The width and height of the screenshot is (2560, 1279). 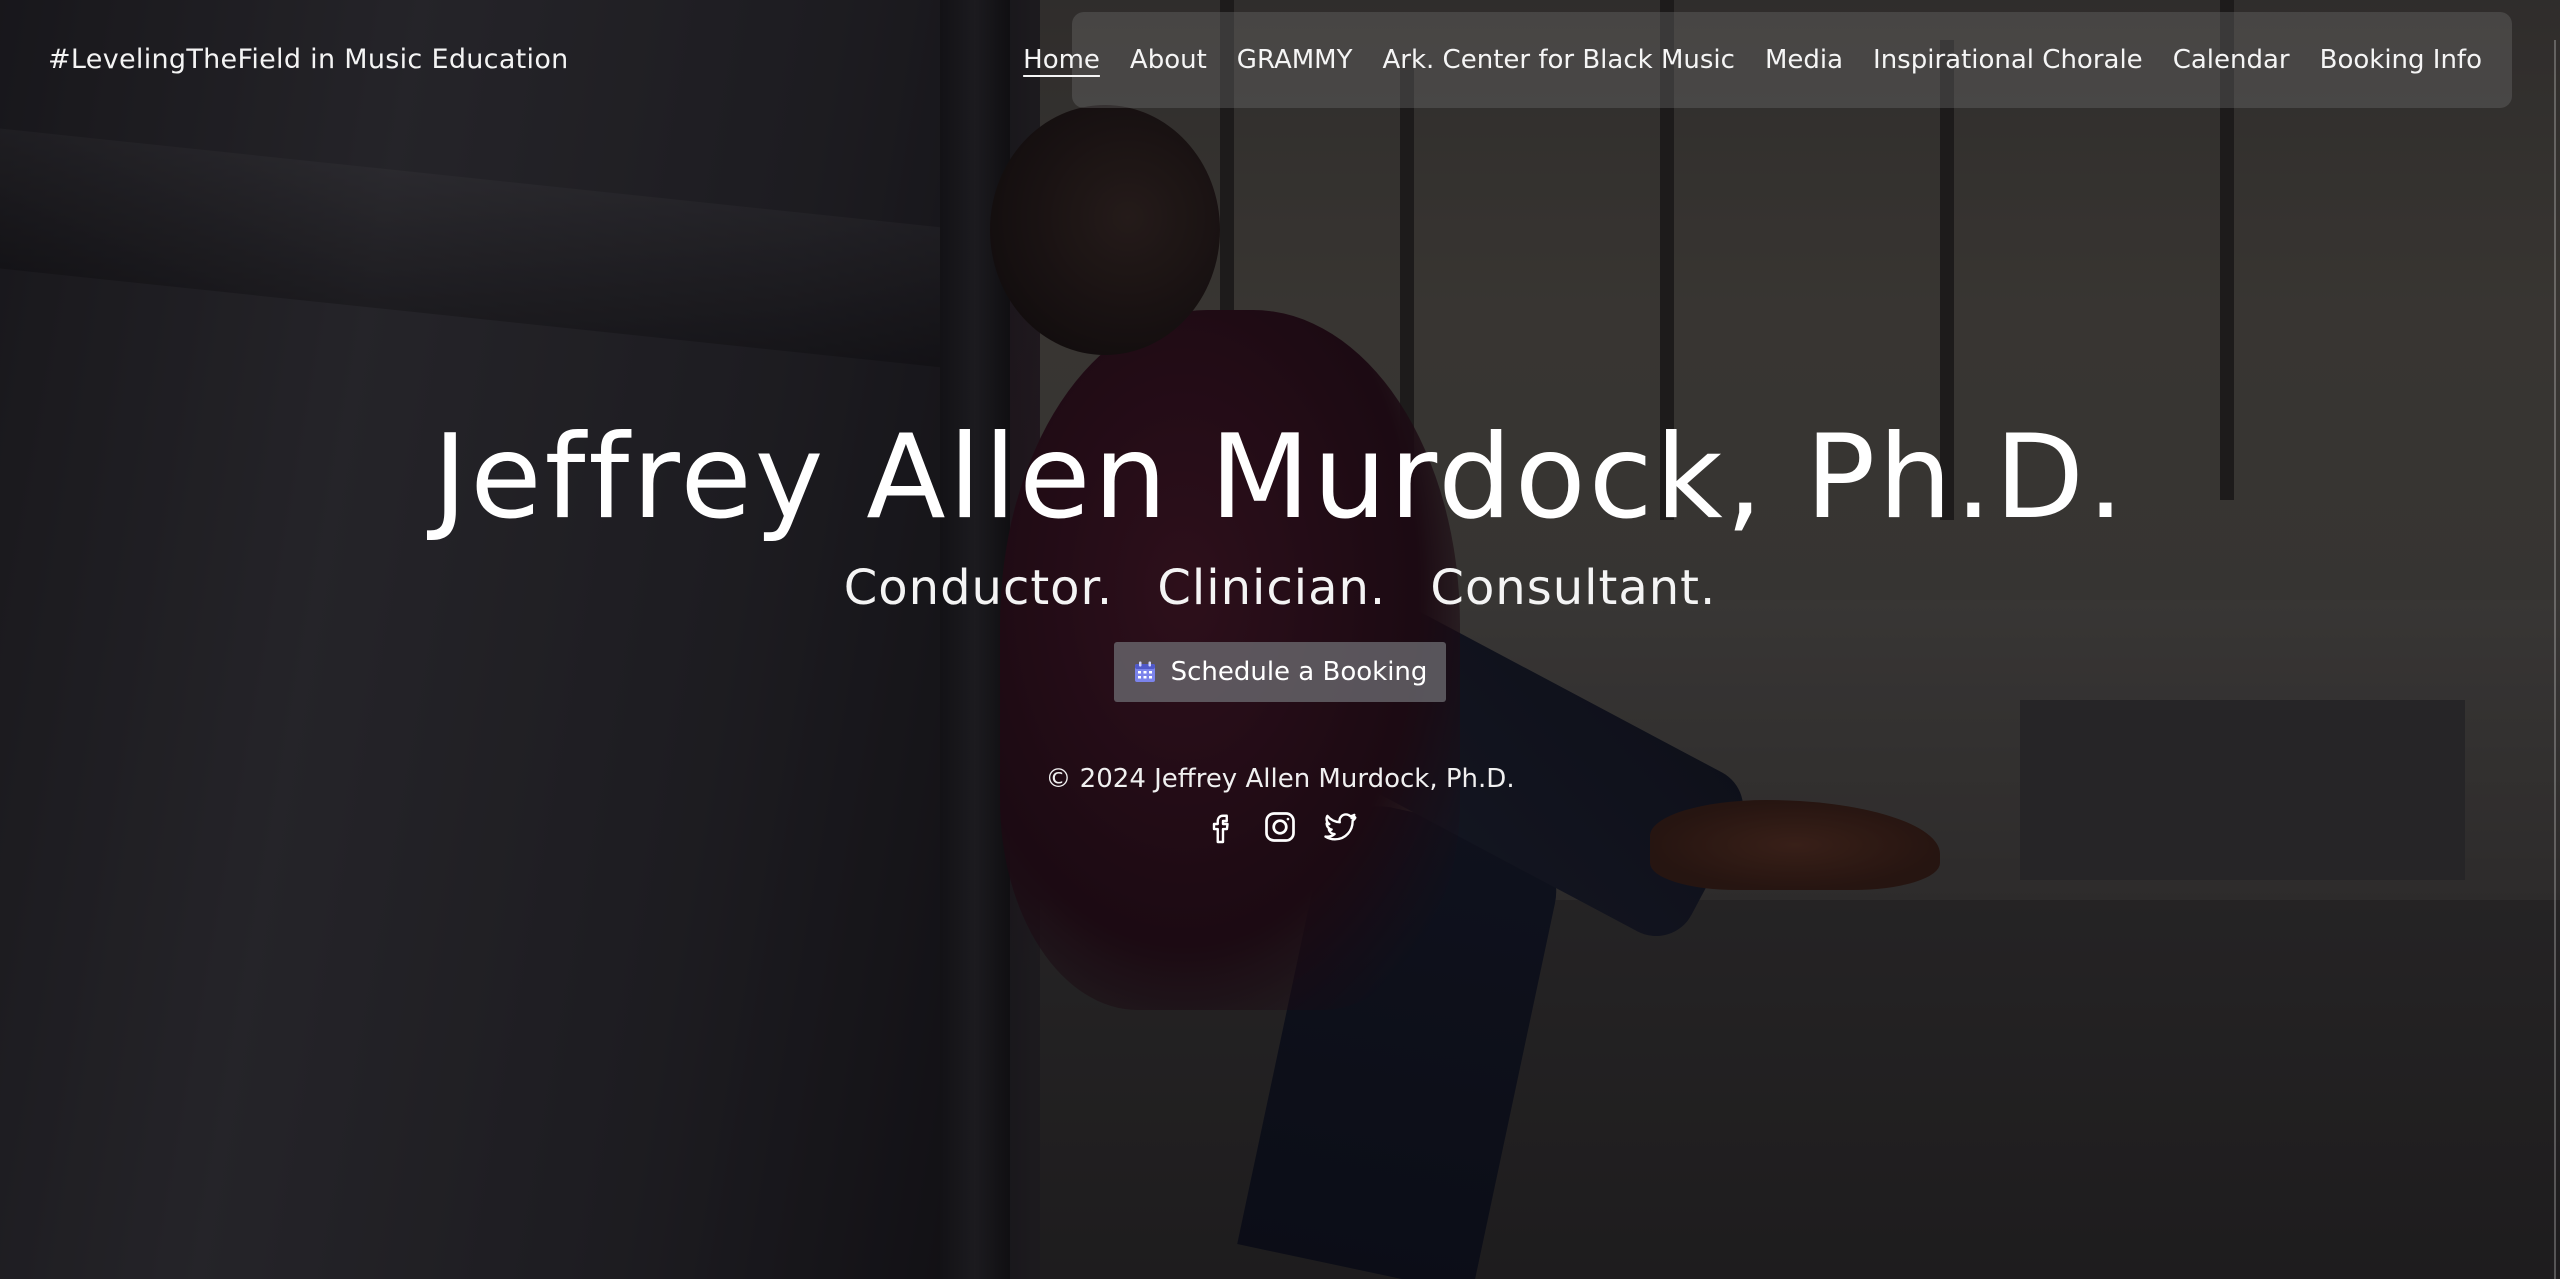 I want to click on role-conductor: Conductor., so click(x=978, y=588).